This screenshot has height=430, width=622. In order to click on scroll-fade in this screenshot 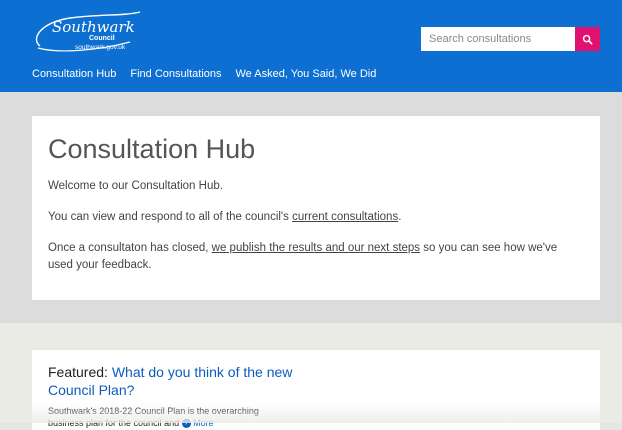, I will do `click(311, 413)`.